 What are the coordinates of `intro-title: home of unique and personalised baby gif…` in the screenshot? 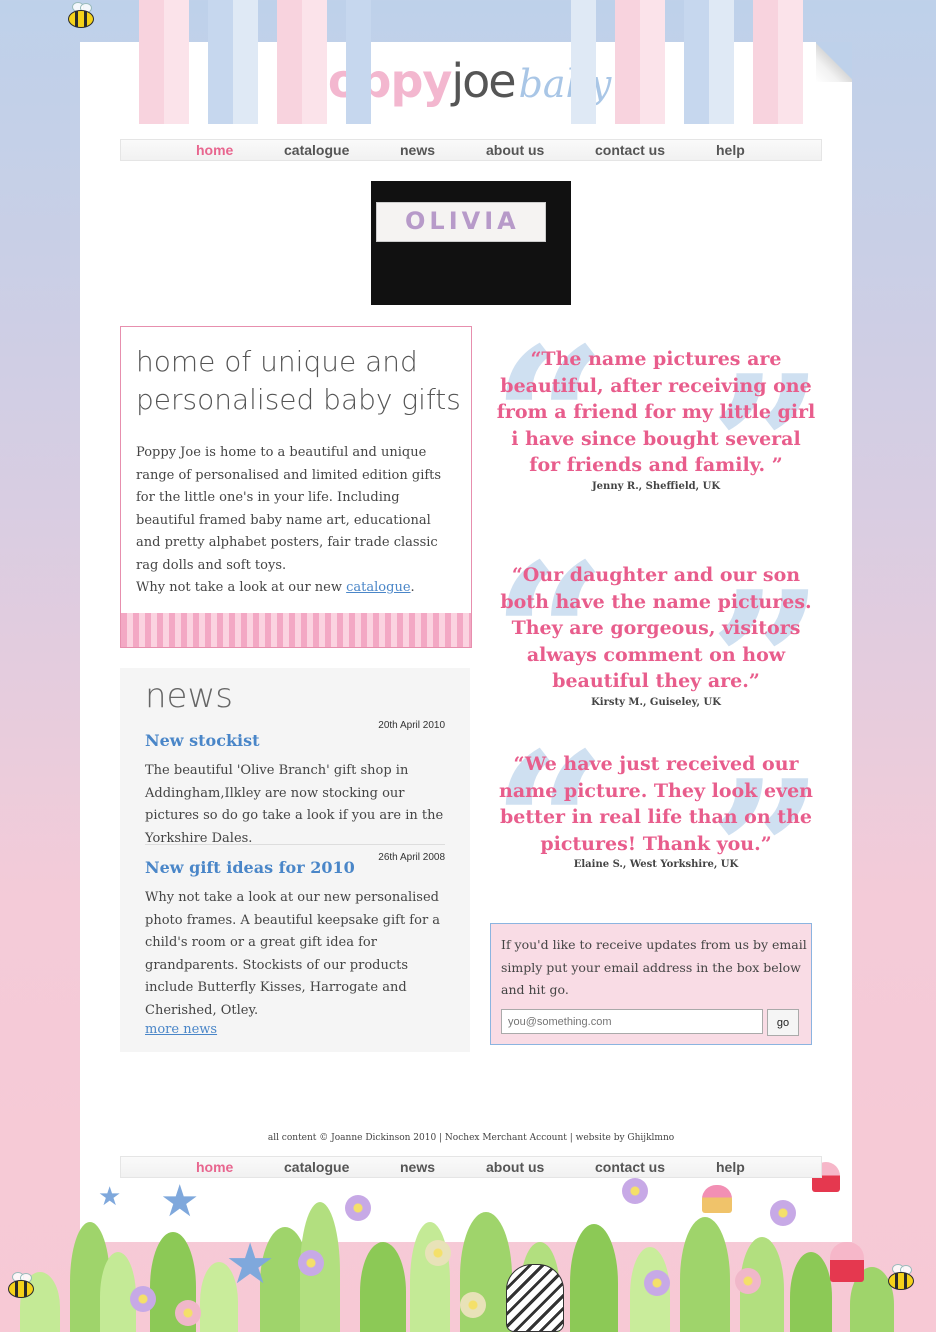 It's located at (298, 380).